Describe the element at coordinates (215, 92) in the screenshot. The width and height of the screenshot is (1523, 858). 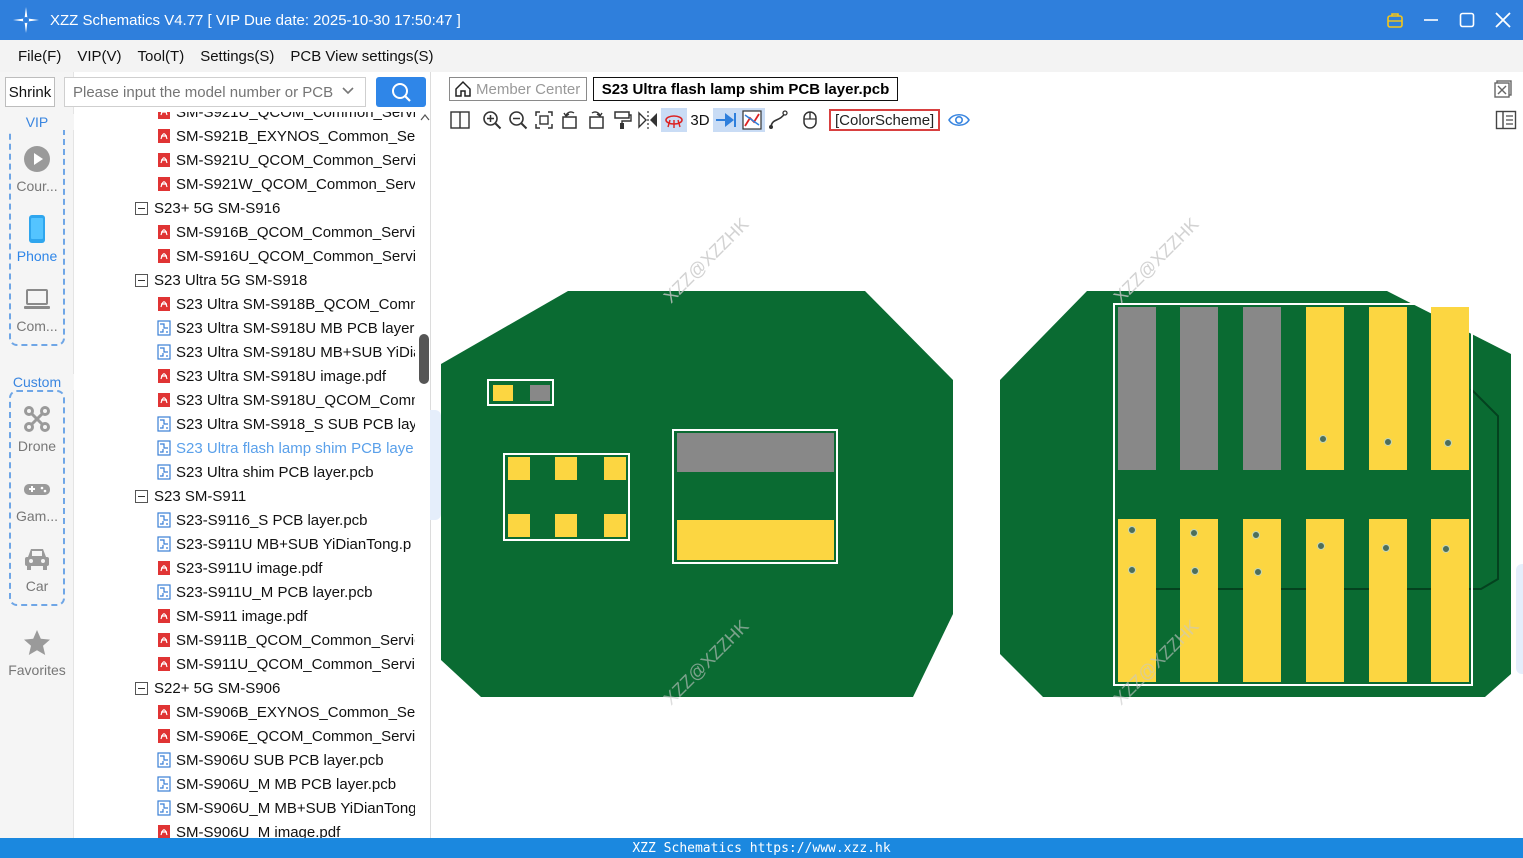
I see `search-input` at that location.